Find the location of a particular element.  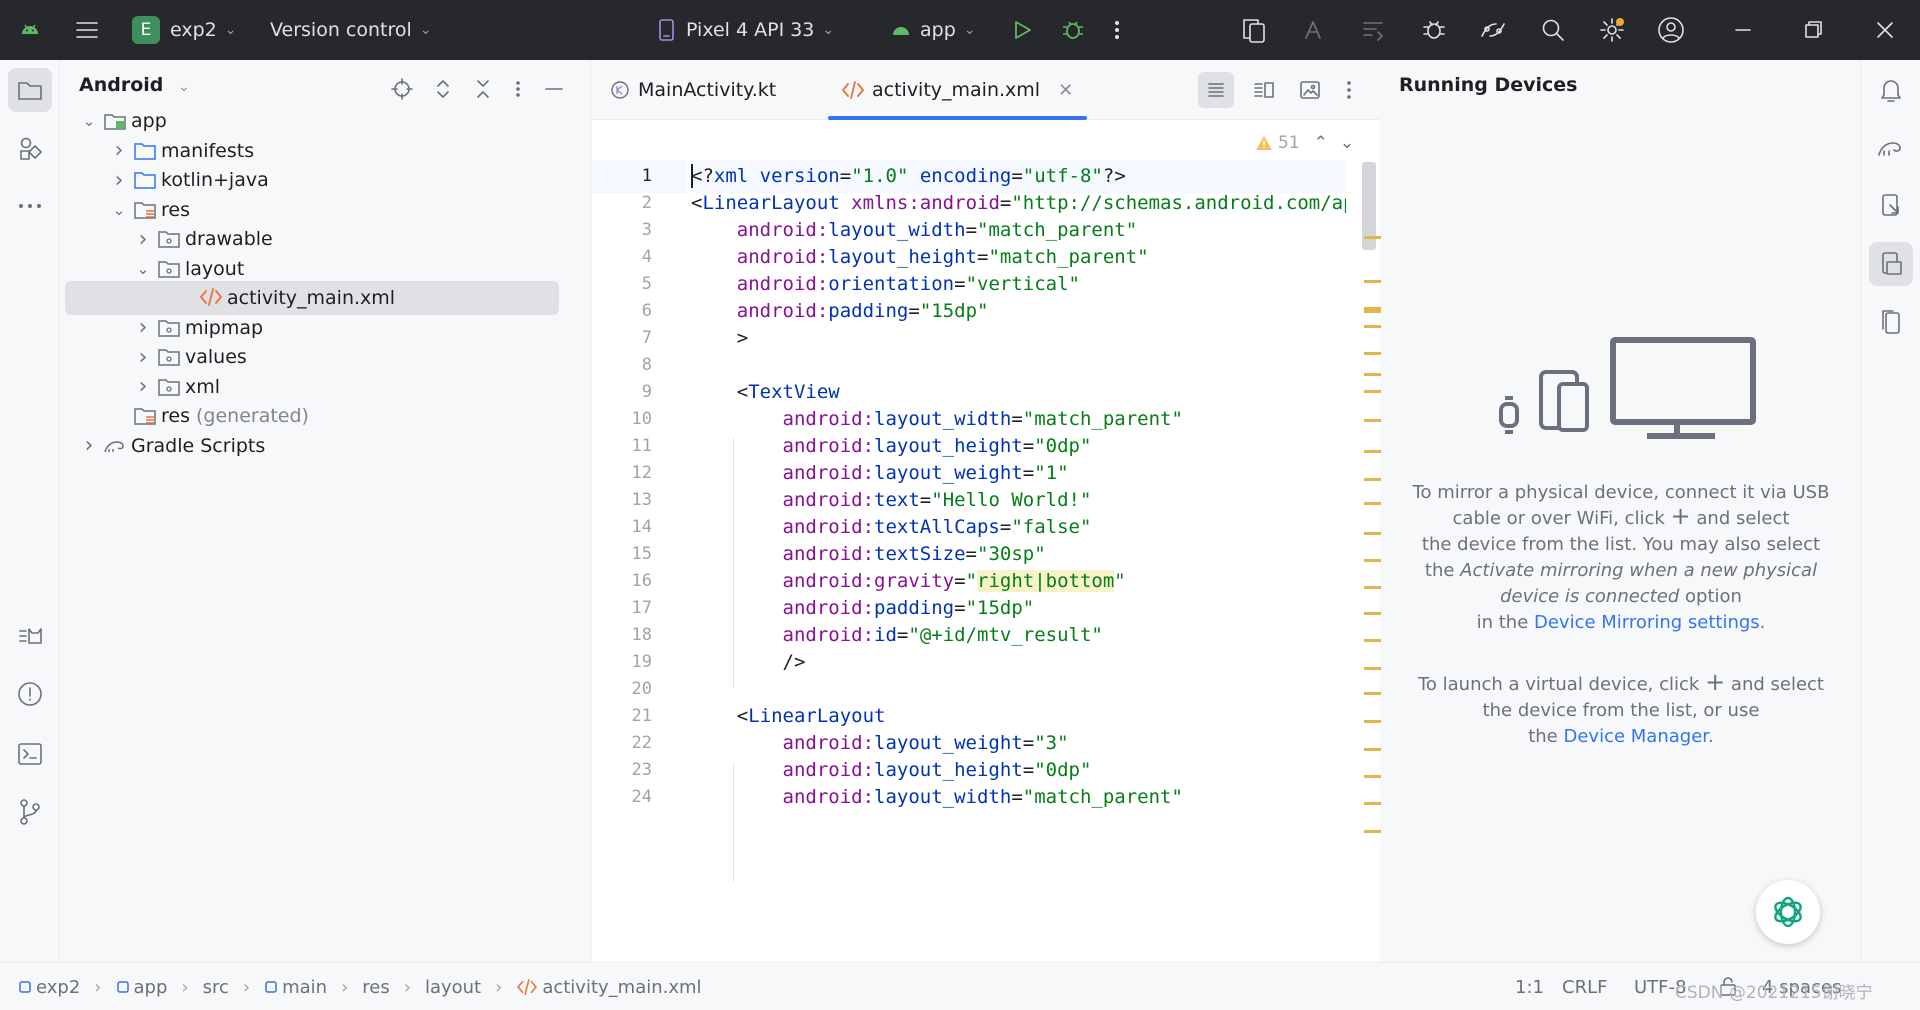

minimize-button is located at coordinates (1743, 30).